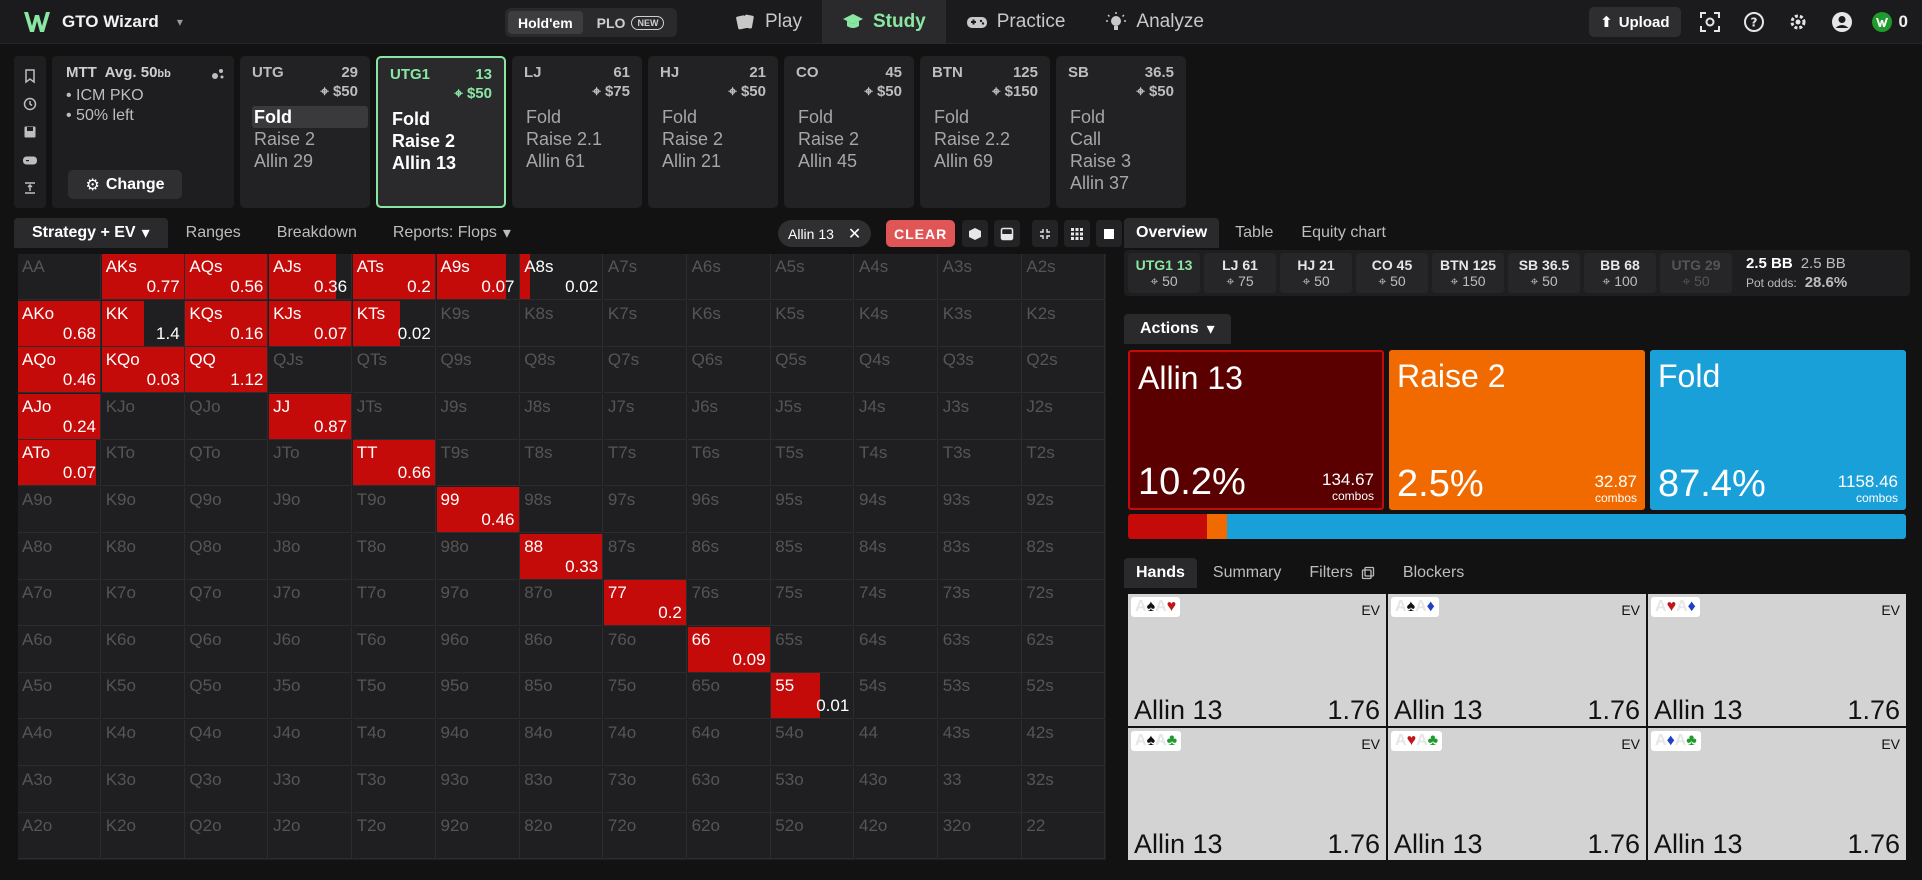 The image size is (1922, 880). I want to click on hand-cell: K7s, so click(645, 323).